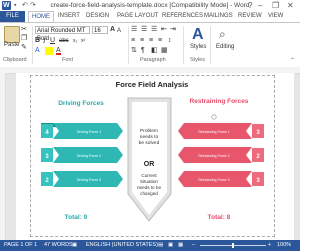 Image resolution: width=320 pixels, height=251 pixels. I want to click on restraining-total: Total: 8, so click(219, 217).